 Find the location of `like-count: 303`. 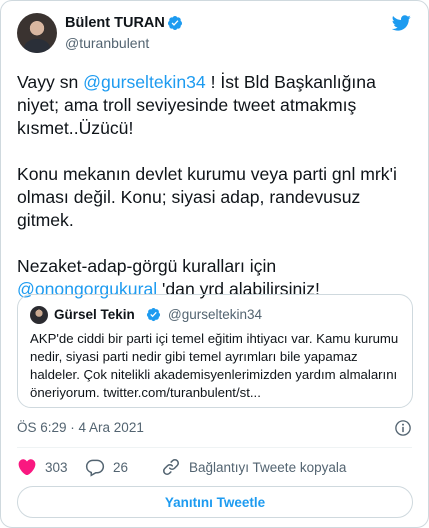

like-count: 303 is located at coordinates (56, 467).